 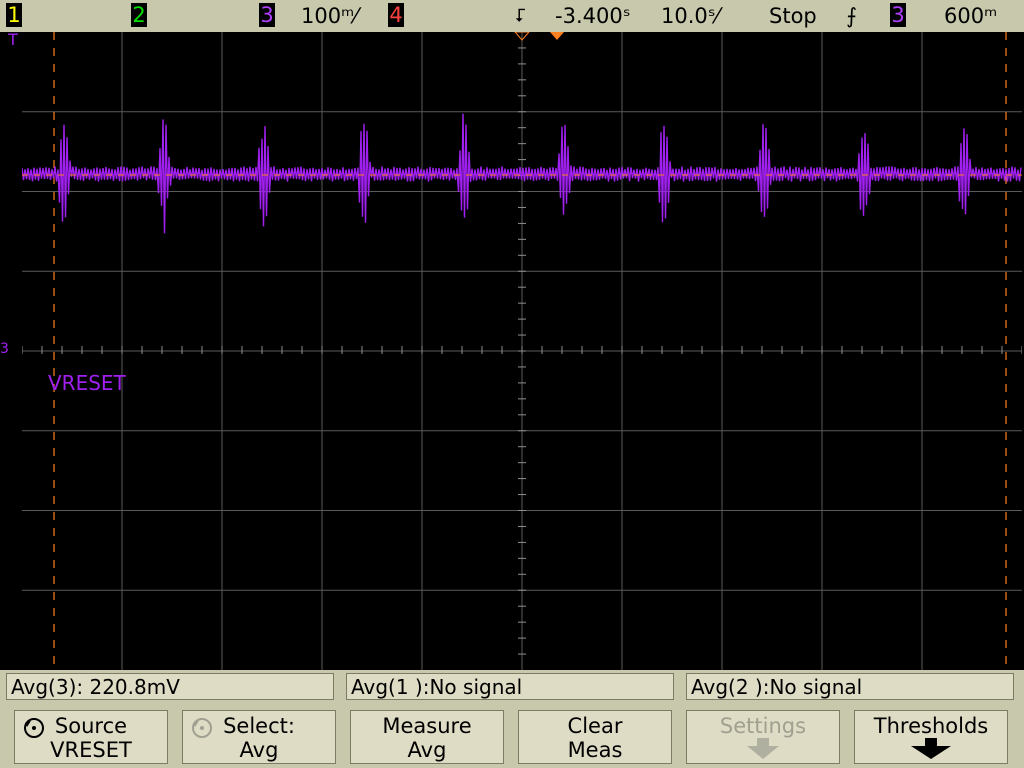 What do you see at coordinates (329, 16) in the screenshot?
I see `channel-3-scale: 100ᵐ⁄` at bounding box center [329, 16].